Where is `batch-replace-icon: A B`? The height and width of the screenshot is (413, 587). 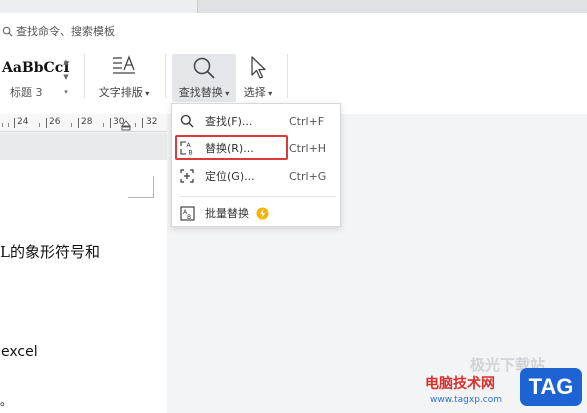
batch-replace-icon: A B is located at coordinates (187, 213).